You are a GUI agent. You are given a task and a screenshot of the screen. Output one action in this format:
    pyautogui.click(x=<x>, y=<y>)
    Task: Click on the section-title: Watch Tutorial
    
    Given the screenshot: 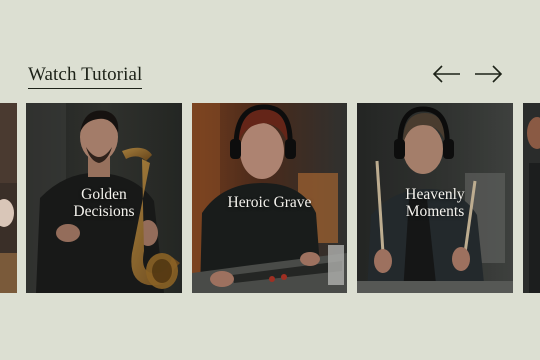 What is the action you would take?
    pyautogui.click(x=85, y=76)
    